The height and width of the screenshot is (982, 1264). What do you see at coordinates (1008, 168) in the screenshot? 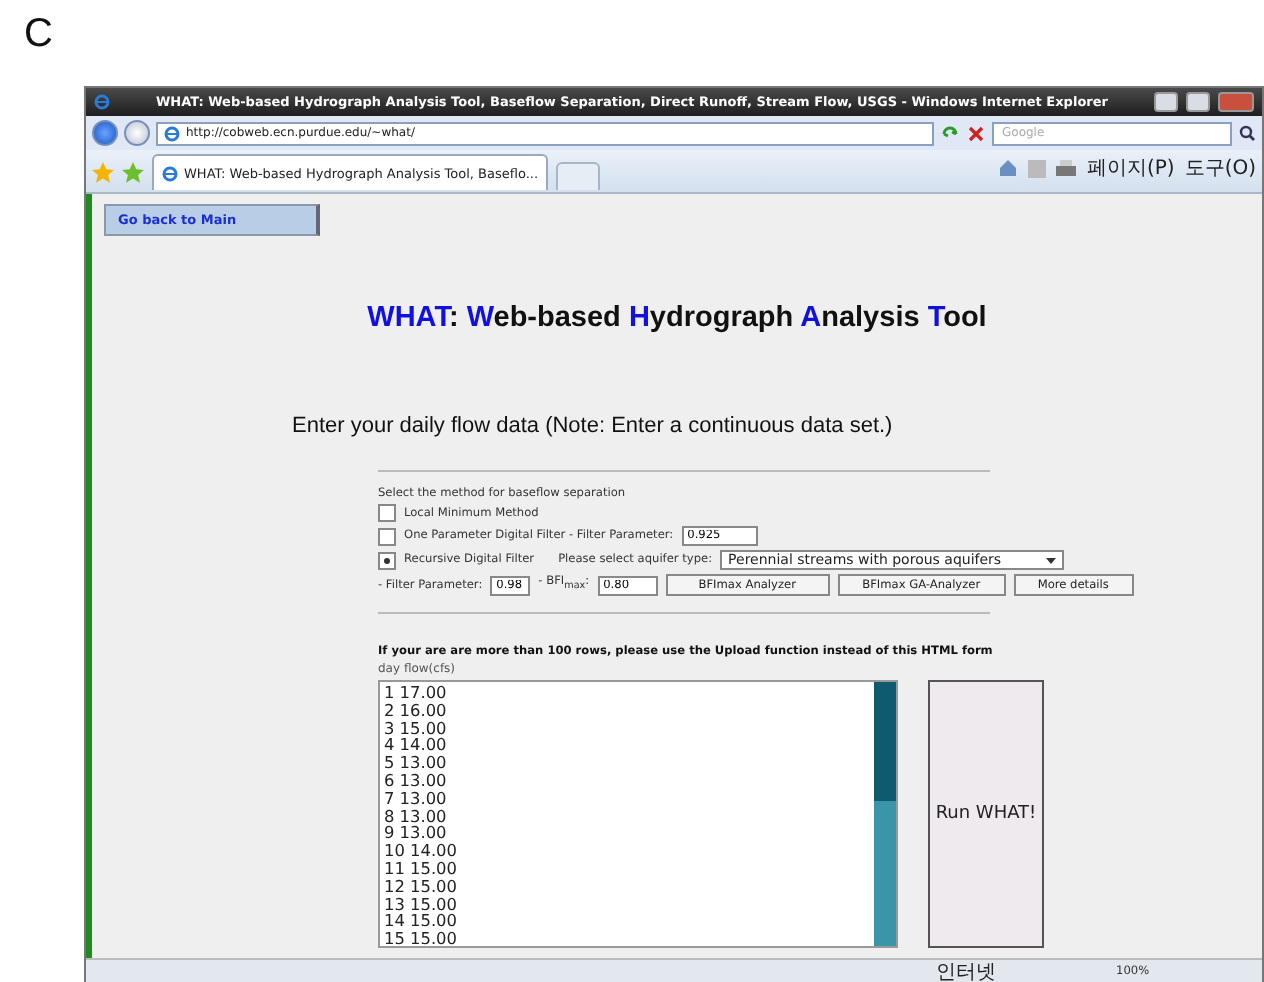
I see `home-icon` at bounding box center [1008, 168].